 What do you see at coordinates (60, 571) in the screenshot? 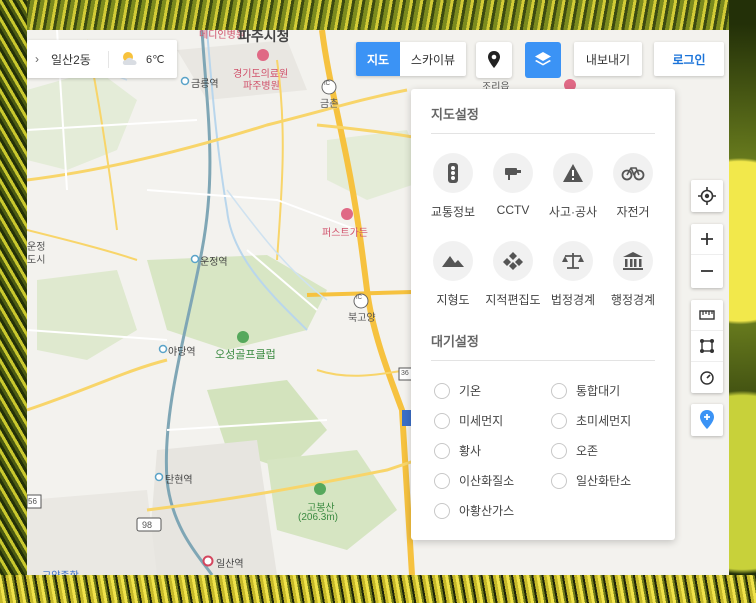
I see `map-label-gogyang-bottom: 고양종합` at bounding box center [60, 571].